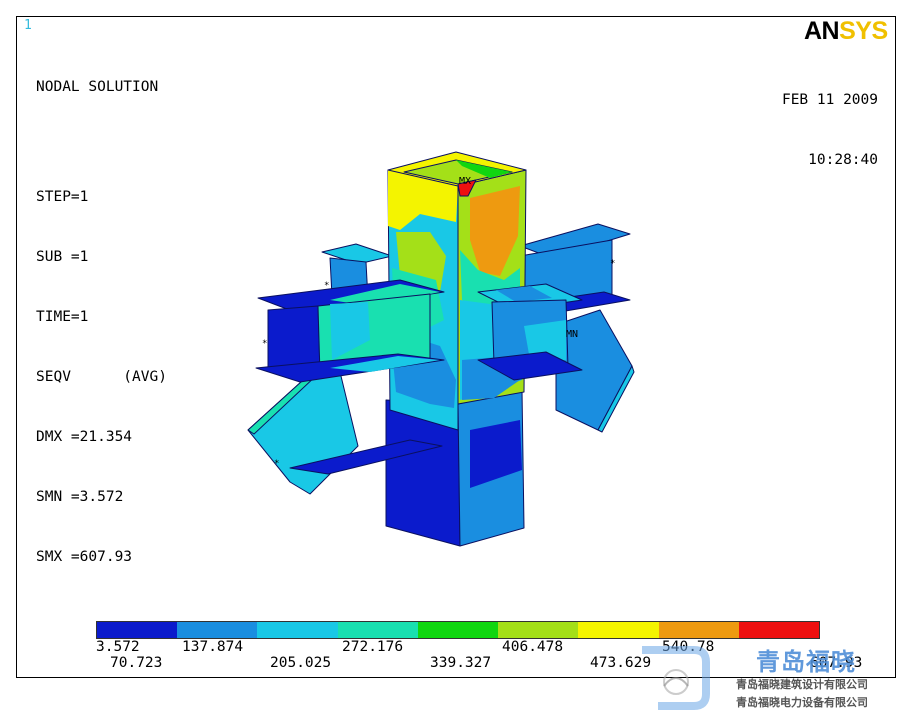  What do you see at coordinates (465, 181) in the screenshot?
I see `max-marker: MX` at bounding box center [465, 181].